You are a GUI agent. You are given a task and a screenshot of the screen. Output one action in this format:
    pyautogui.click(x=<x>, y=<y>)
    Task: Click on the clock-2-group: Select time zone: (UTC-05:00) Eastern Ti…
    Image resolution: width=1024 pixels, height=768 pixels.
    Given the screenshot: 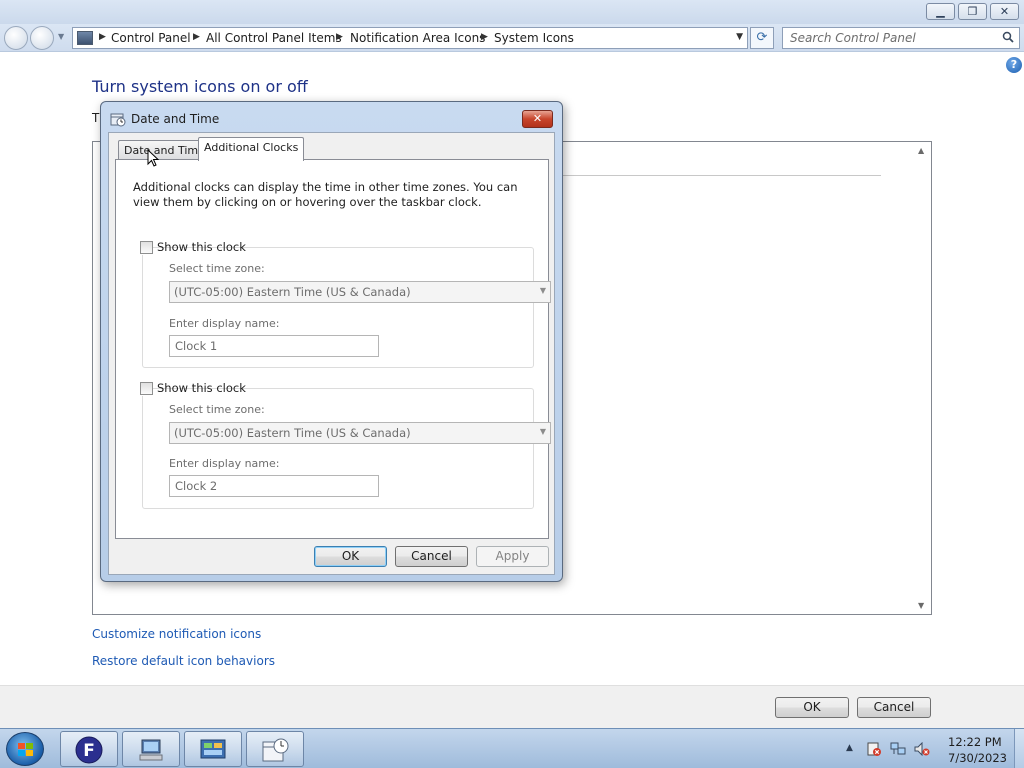 What is the action you would take?
    pyautogui.click(x=346, y=448)
    